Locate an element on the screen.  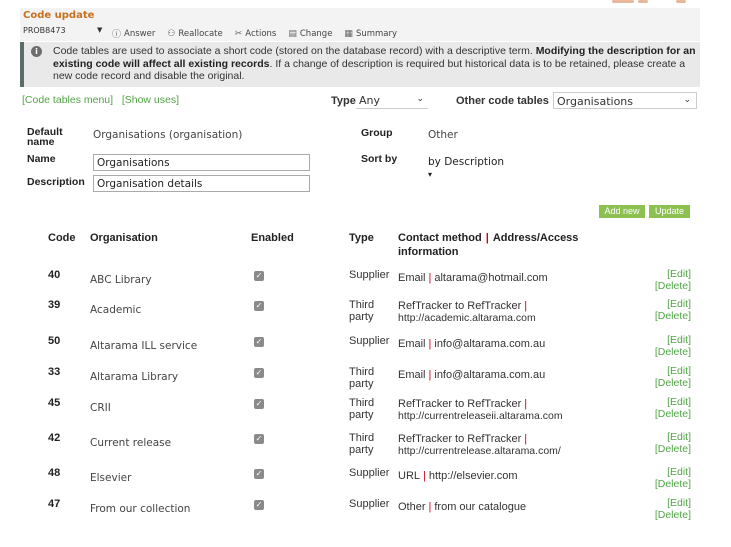
type-select: Any ⌄ is located at coordinates (392, 100).